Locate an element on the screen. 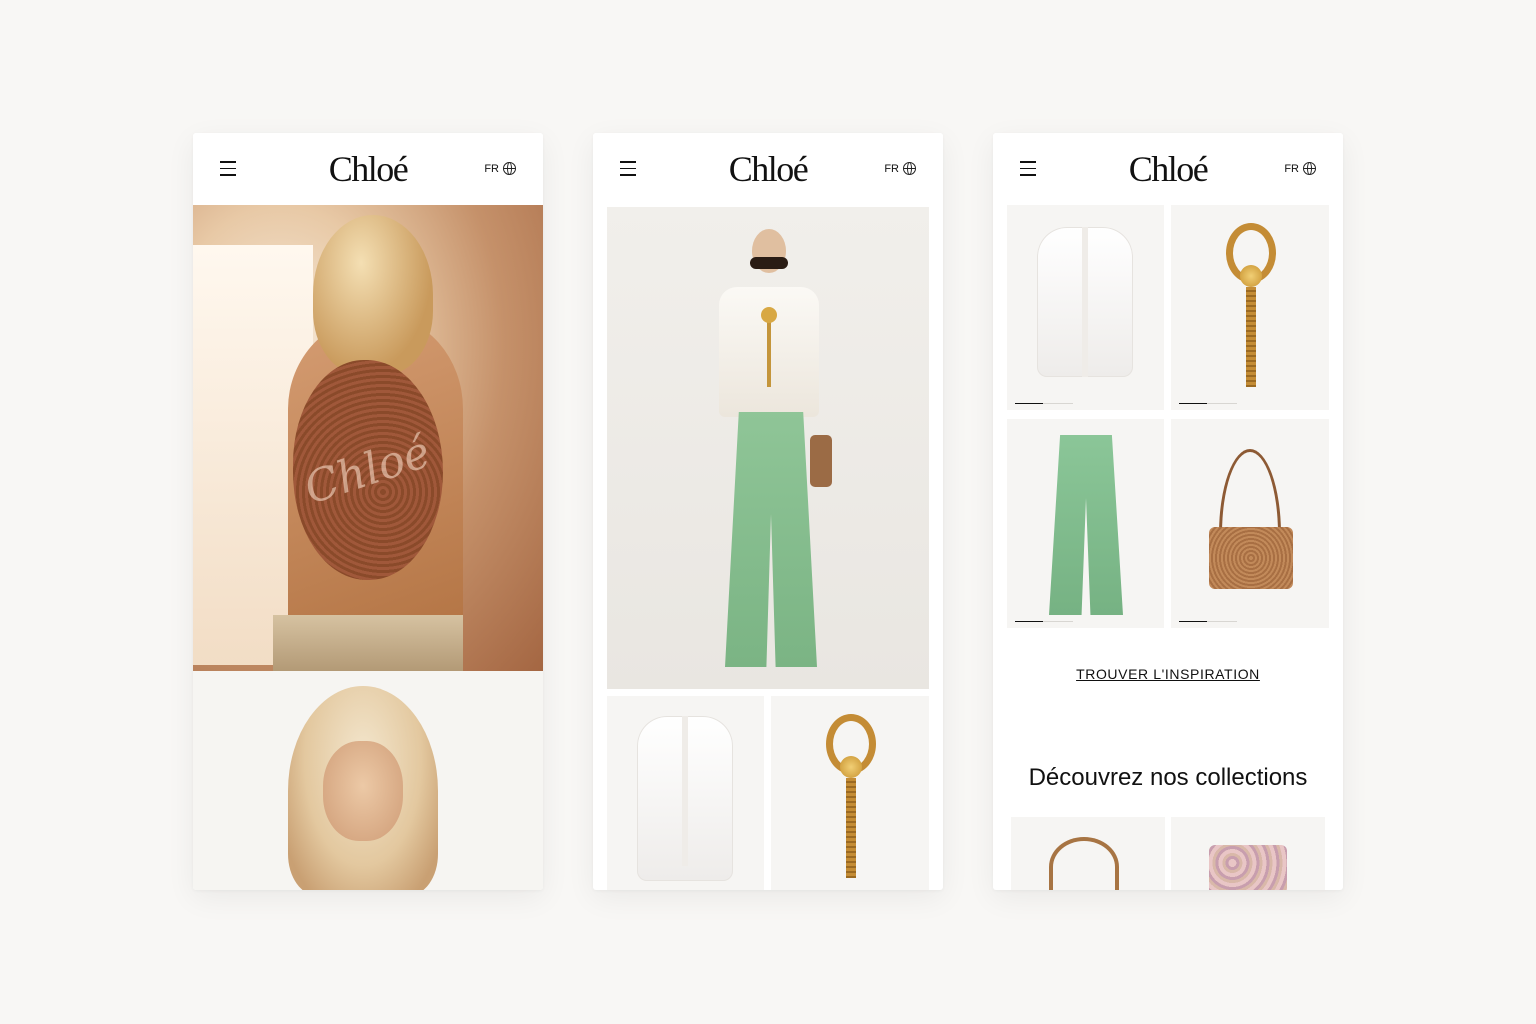 The image size is (1536, 1024). secondary-campaign-image is located at coordinates (368, 780).